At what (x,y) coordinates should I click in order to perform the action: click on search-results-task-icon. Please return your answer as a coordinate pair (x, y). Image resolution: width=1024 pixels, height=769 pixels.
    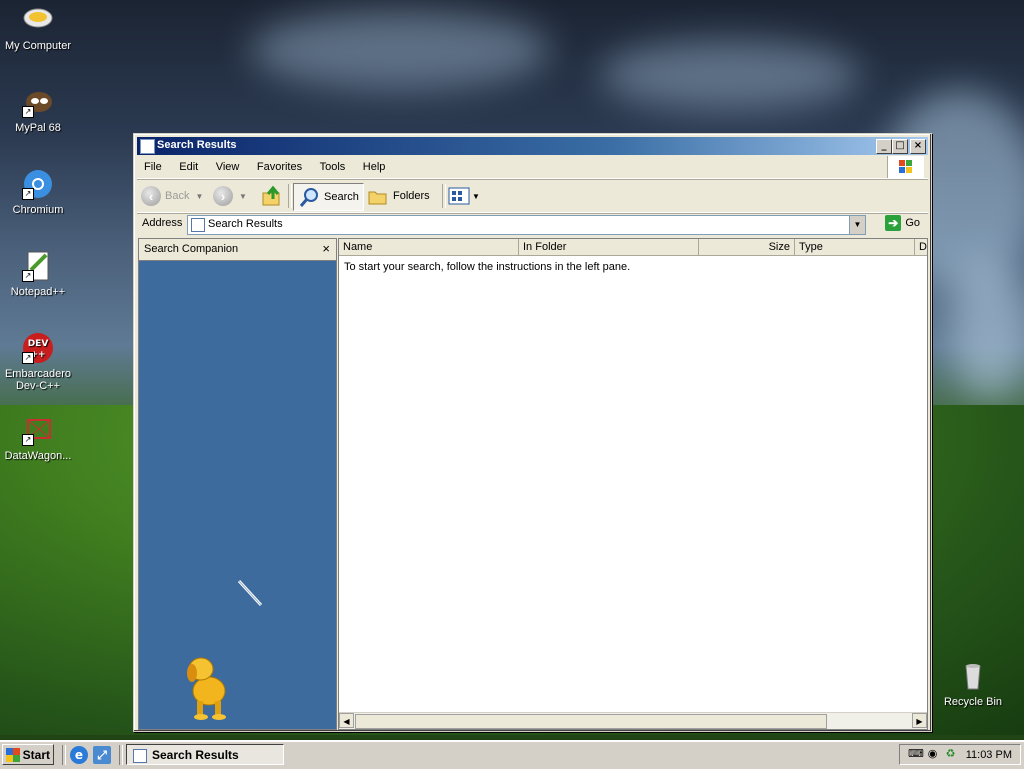
    Looking at the image, I should click on (140, 756).